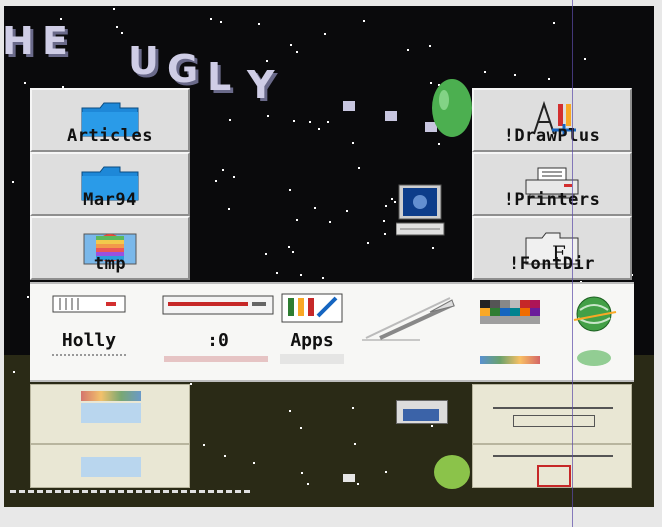  Describe the element at coordinates (18, 41) in the screenshot. I see `banner-letter: H` at that location.